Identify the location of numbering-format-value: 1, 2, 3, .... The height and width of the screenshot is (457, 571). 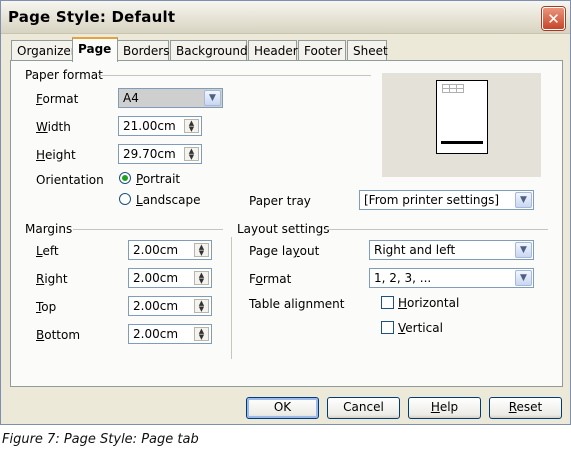
(403, 278).